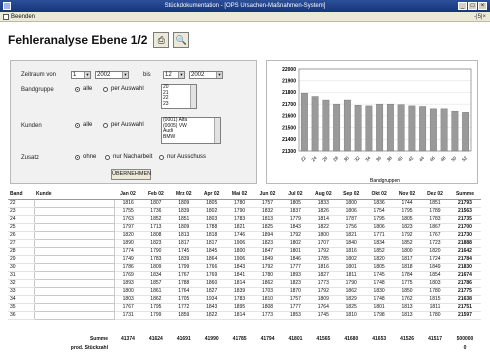 The height and width of the screenshot is (356, 490). What do you see at coordinates (295, 195) in the screenshot?
I see `column-header: Jul 02` at bounding box center [295, 195].